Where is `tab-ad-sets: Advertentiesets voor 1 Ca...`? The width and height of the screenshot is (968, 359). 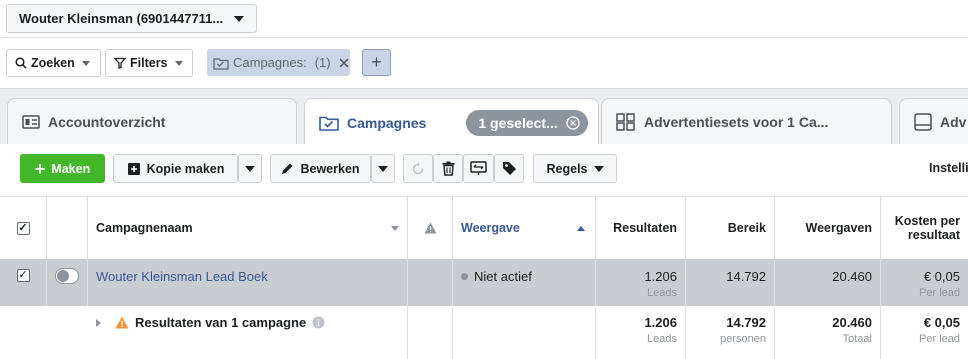
tab-ad-sets: Advertentiesets voor 1 Ca... is located at coordinates (746, 121).